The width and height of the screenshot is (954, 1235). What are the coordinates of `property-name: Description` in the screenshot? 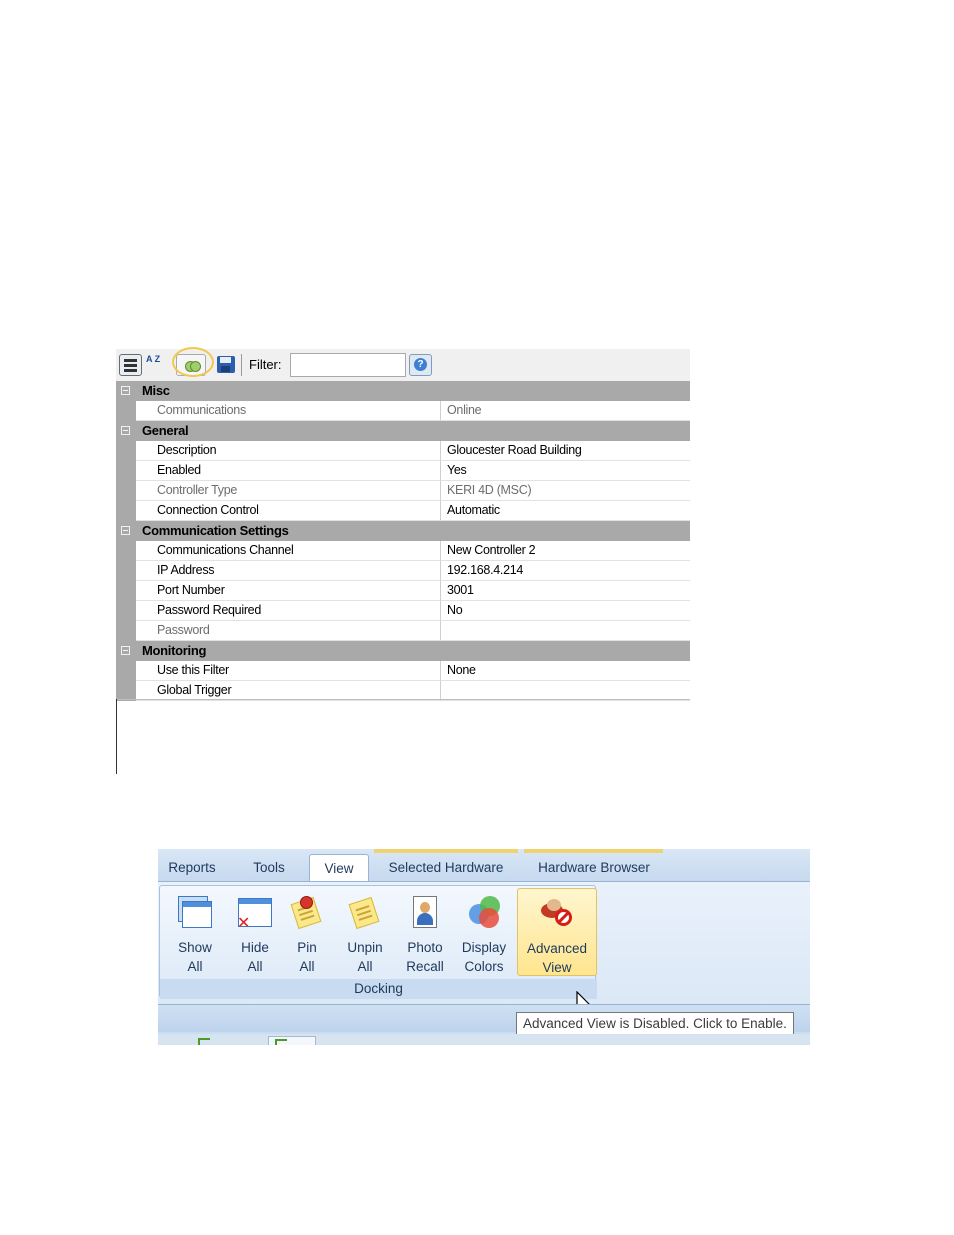 It's located at (187, 450).